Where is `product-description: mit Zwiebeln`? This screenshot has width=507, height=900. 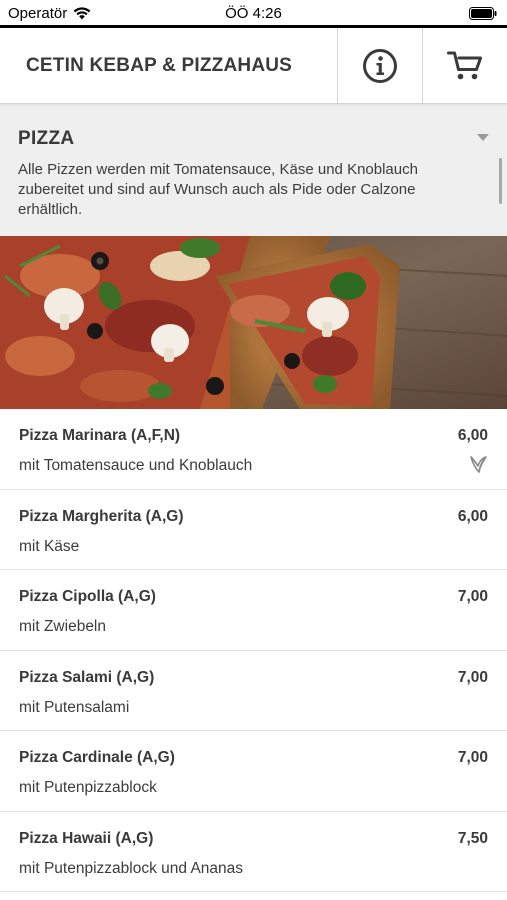
product-description: mit Zwiebeln is located at coordinates (62, 626).